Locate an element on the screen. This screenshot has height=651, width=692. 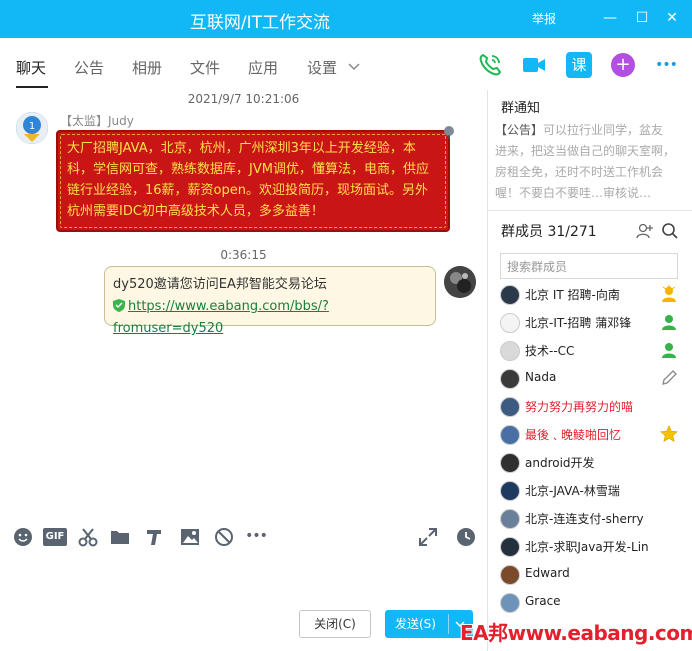
emoji-icon is located at coordinates (23, 537).